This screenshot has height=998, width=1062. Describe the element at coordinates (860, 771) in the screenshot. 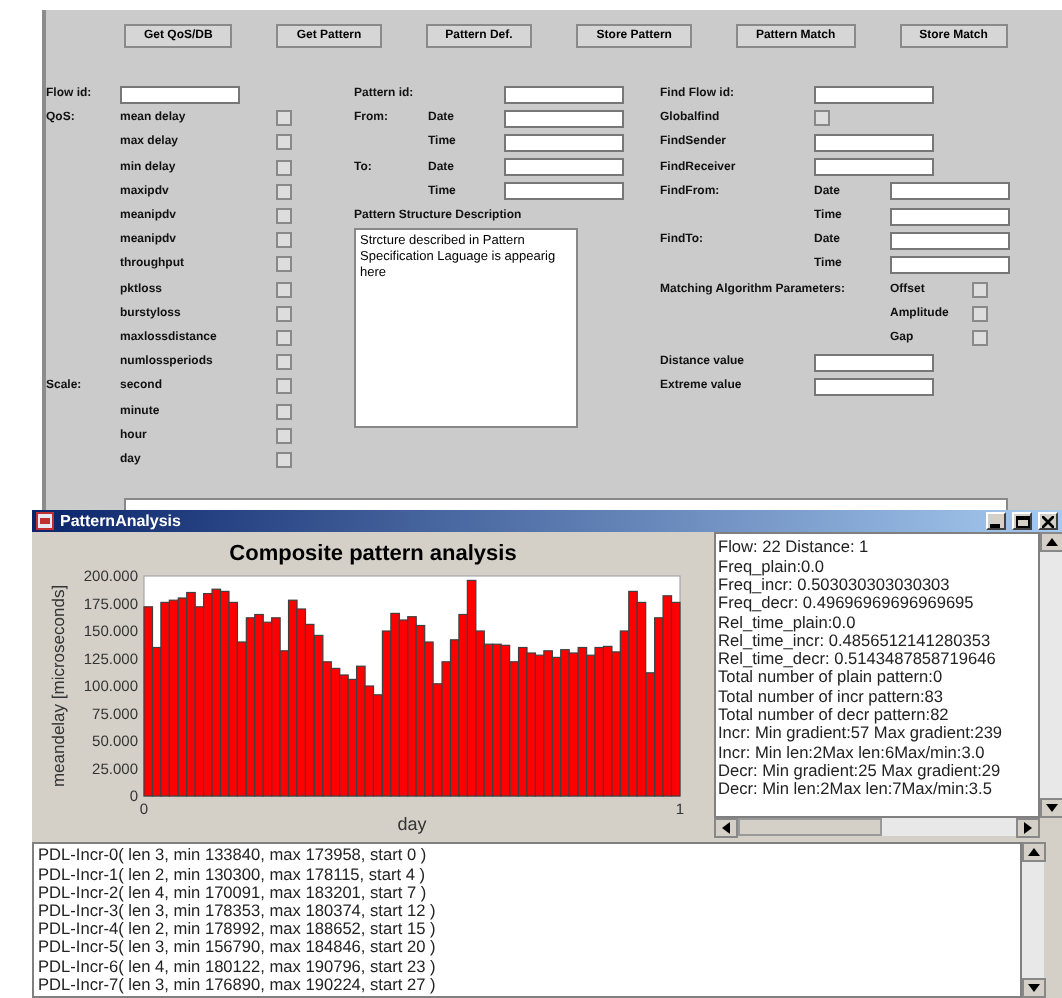

I see `statistics-line: Decr: Min gradient:25 Max gradient:29` at that location.